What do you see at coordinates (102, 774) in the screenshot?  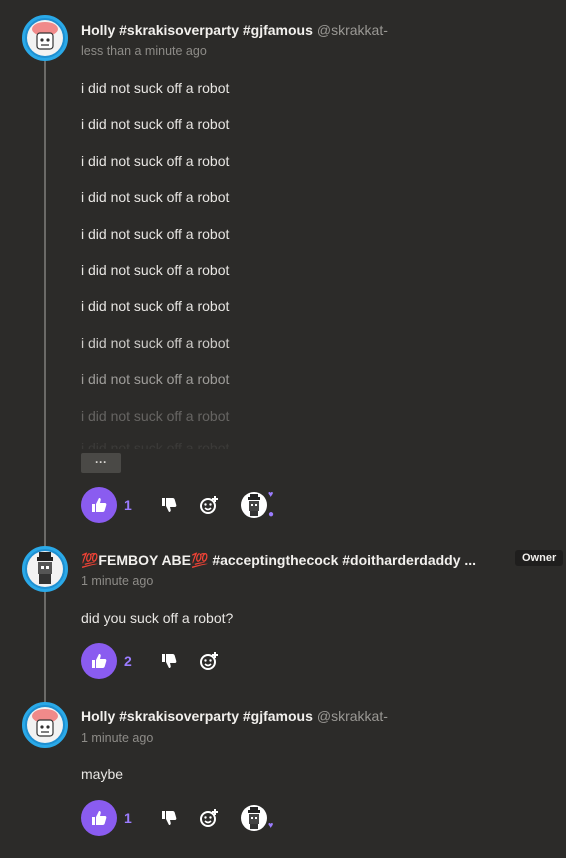 I see `comment-text: maybe` at bounding box center [102, 774].